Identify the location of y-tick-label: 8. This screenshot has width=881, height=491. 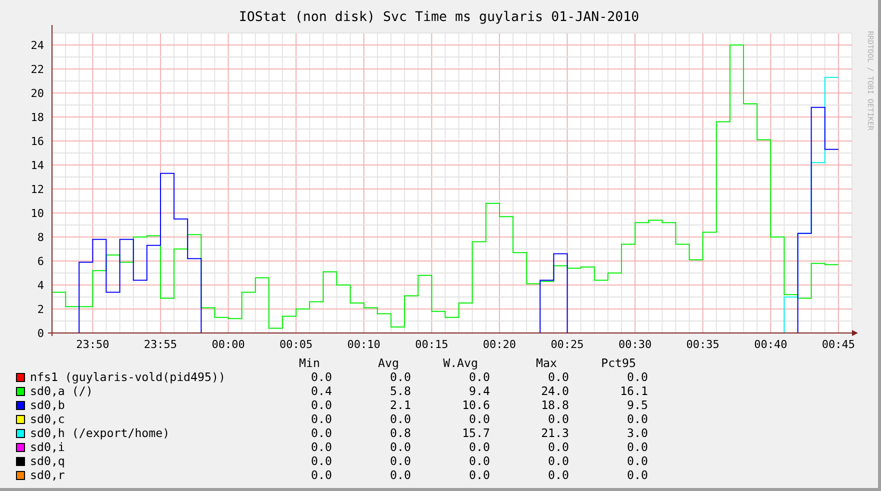
(40, 237).